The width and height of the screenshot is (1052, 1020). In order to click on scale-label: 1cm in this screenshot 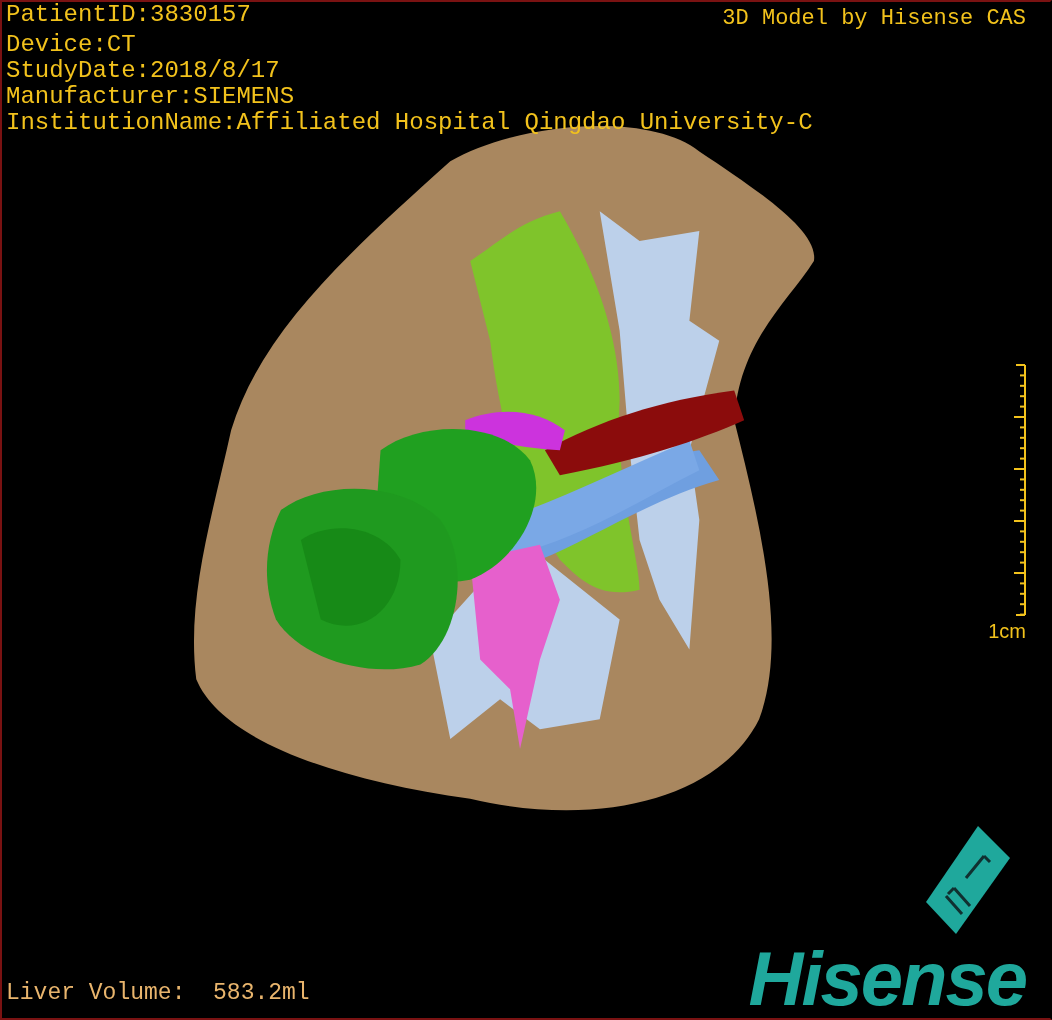, I will do `click(1007, 631)`.